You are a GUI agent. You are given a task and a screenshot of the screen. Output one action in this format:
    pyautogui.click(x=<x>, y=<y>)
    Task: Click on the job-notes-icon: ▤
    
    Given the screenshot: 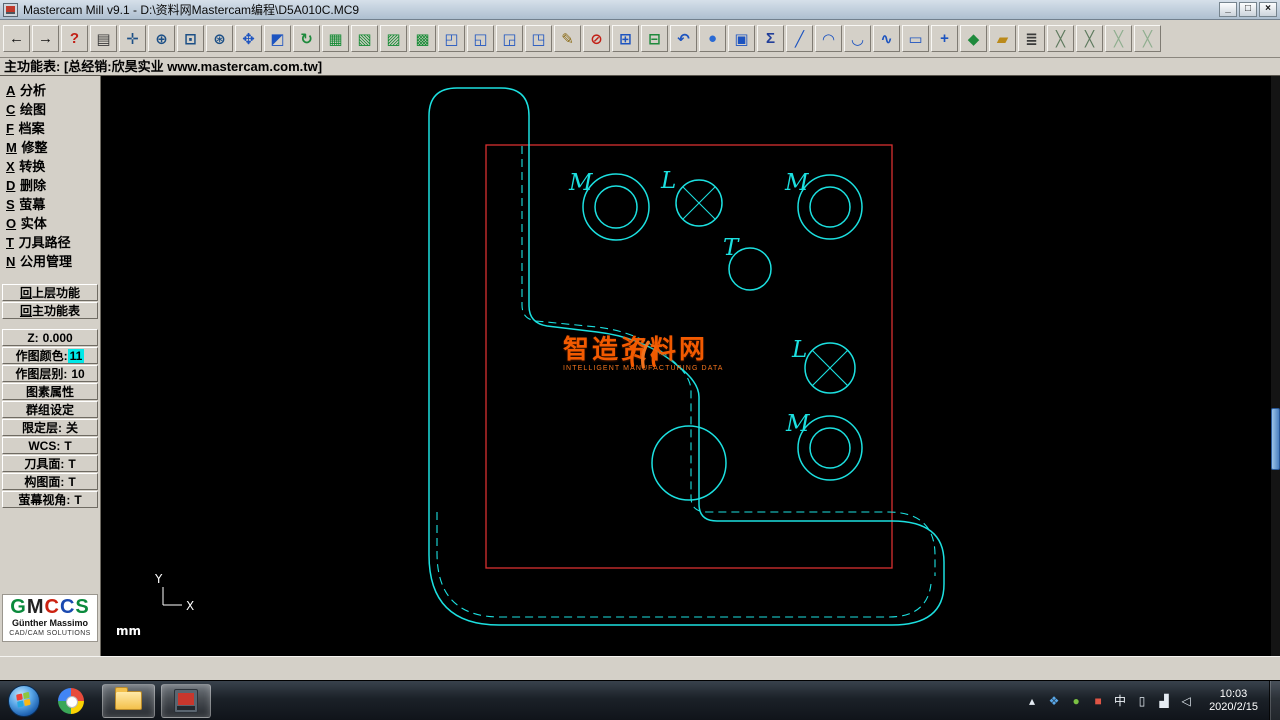 What is the action you would take?
    pyautogui.click(x=103, y=38)
    